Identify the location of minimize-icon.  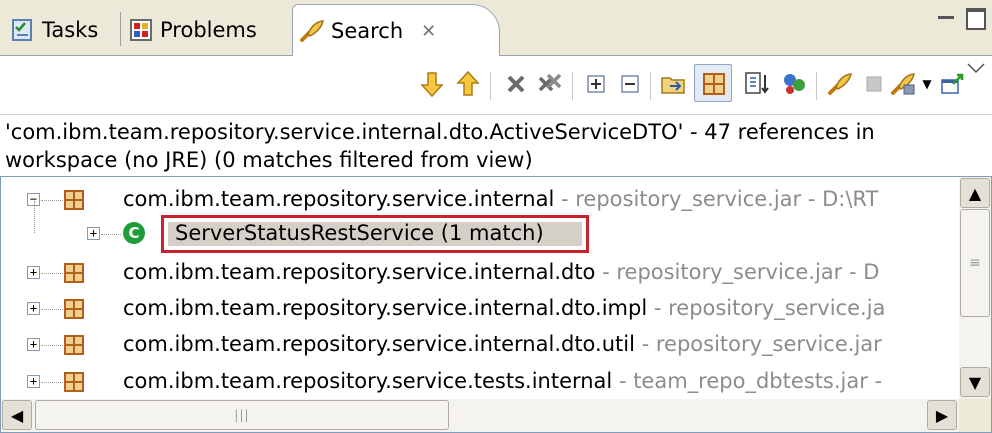
(946, 19).